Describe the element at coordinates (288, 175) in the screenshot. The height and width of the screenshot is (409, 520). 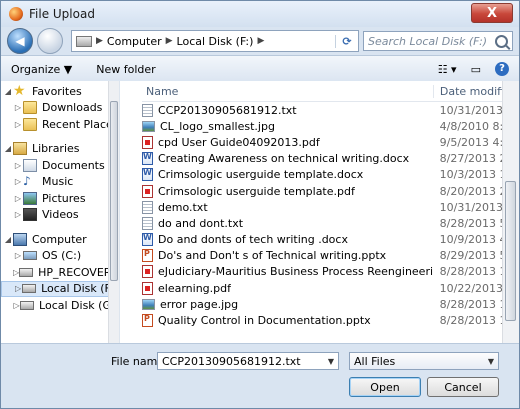
I see `file-name-cell: Crimsologic userguide template.docx` at that location.